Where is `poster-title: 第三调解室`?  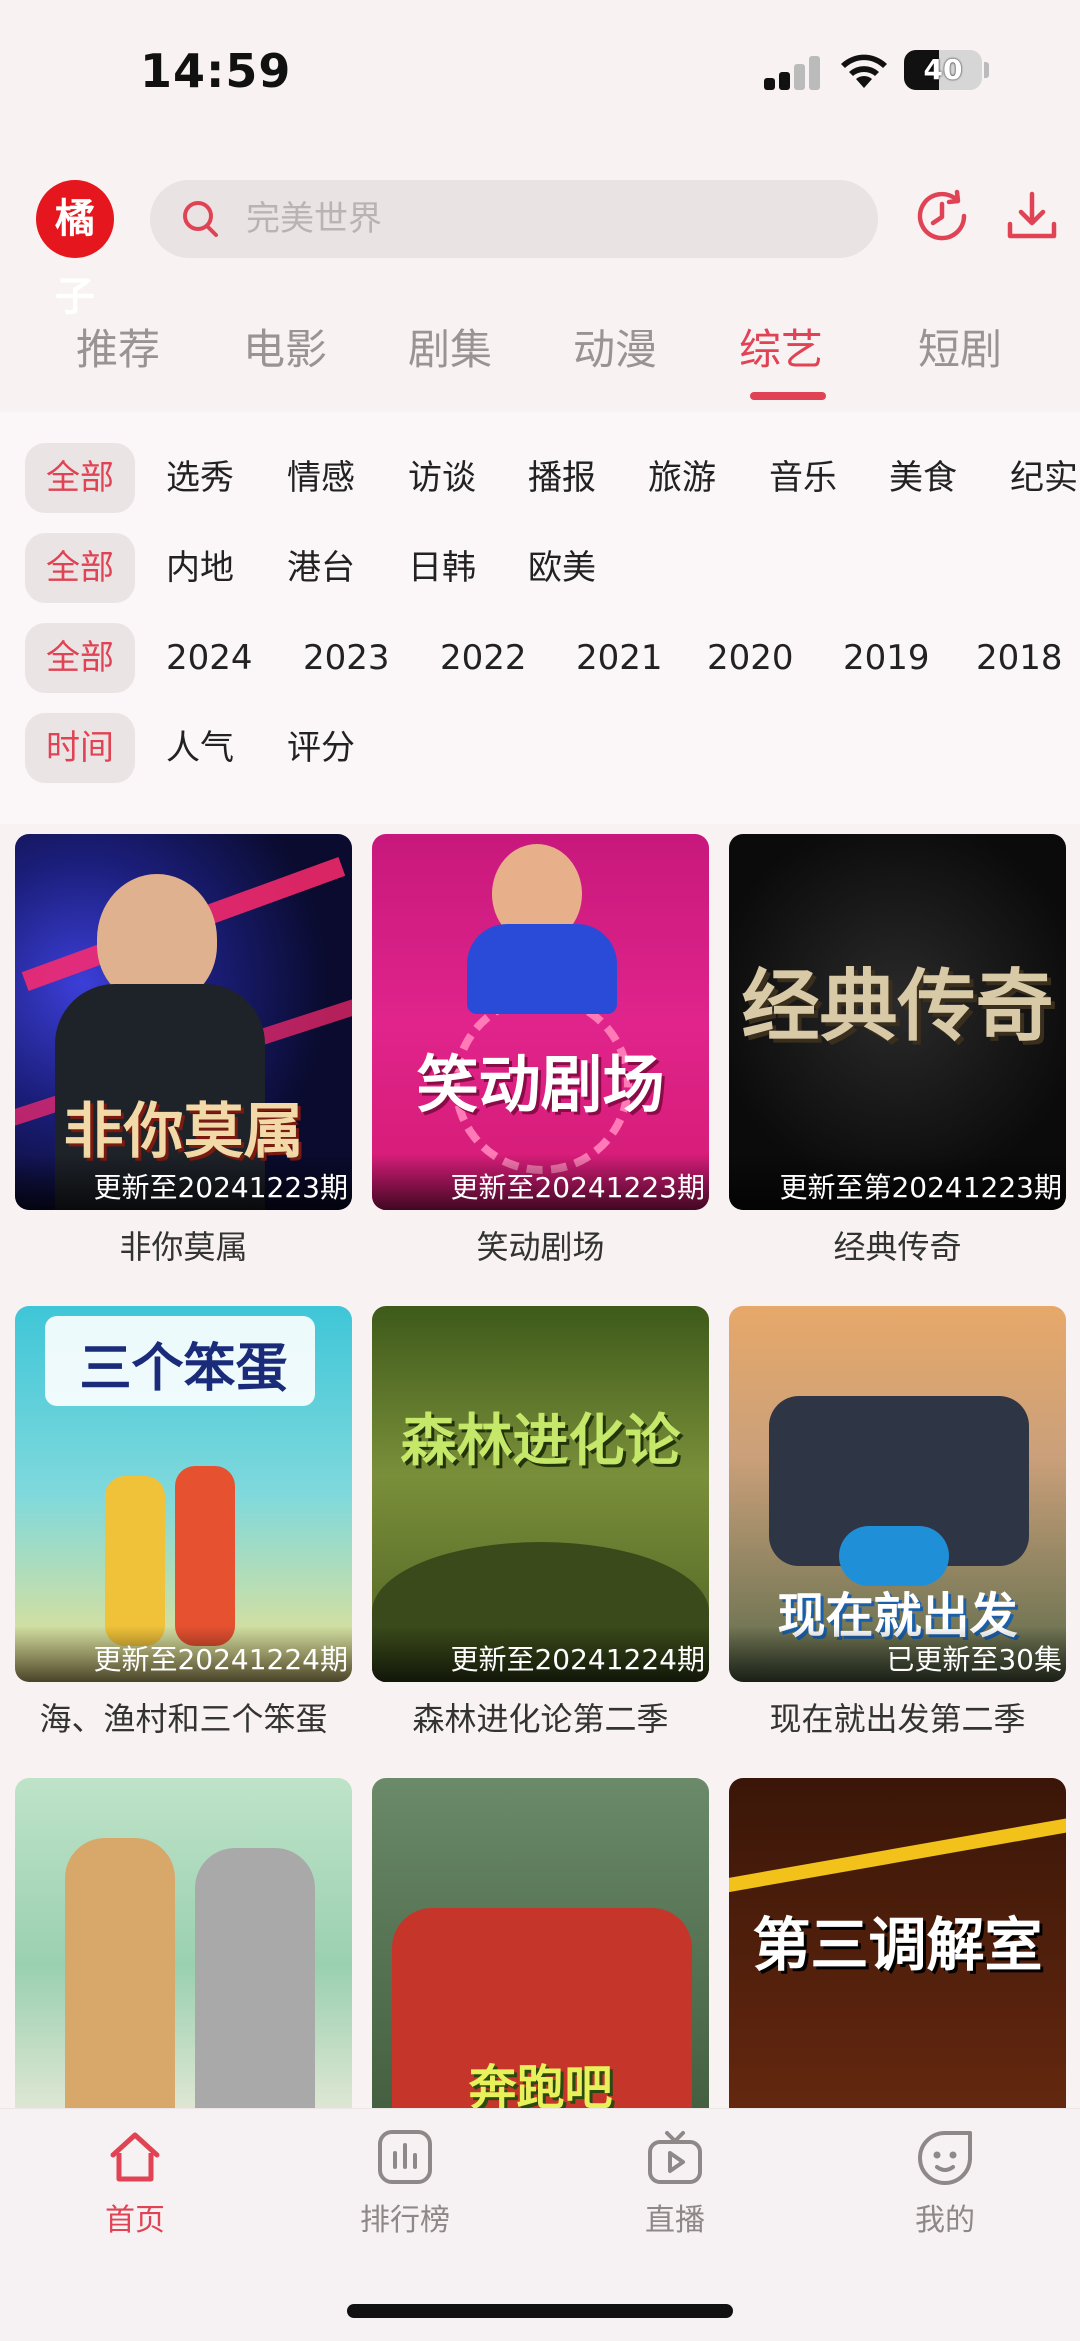
poster-title: 第三调解室 is located at coordinates (897, 1945).